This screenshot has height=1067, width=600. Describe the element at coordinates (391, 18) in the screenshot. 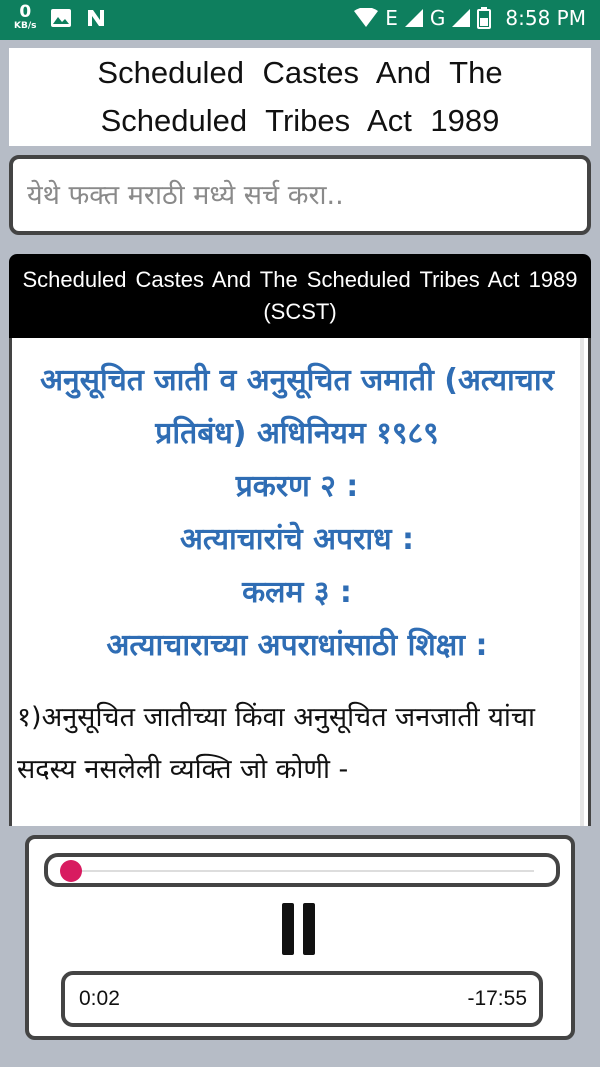

I see `network-type-e: E` at that location.